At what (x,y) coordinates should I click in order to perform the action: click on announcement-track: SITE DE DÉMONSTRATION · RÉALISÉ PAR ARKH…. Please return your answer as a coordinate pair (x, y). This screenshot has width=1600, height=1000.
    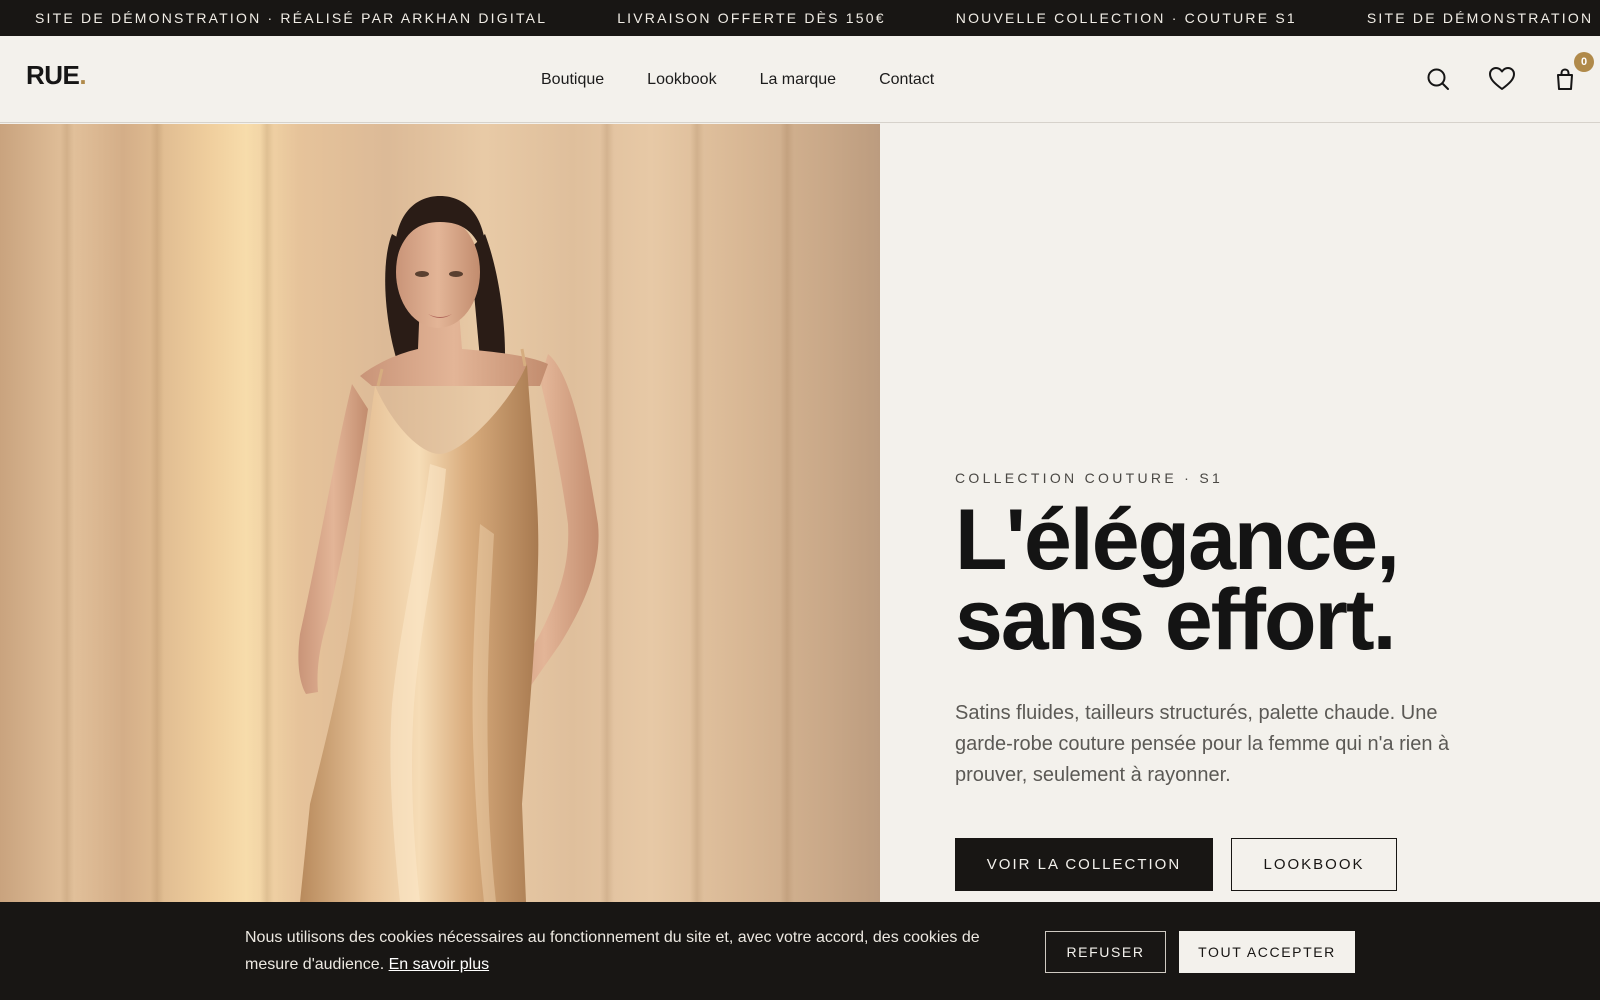
    Looking at the image, I should click on (817, 18).